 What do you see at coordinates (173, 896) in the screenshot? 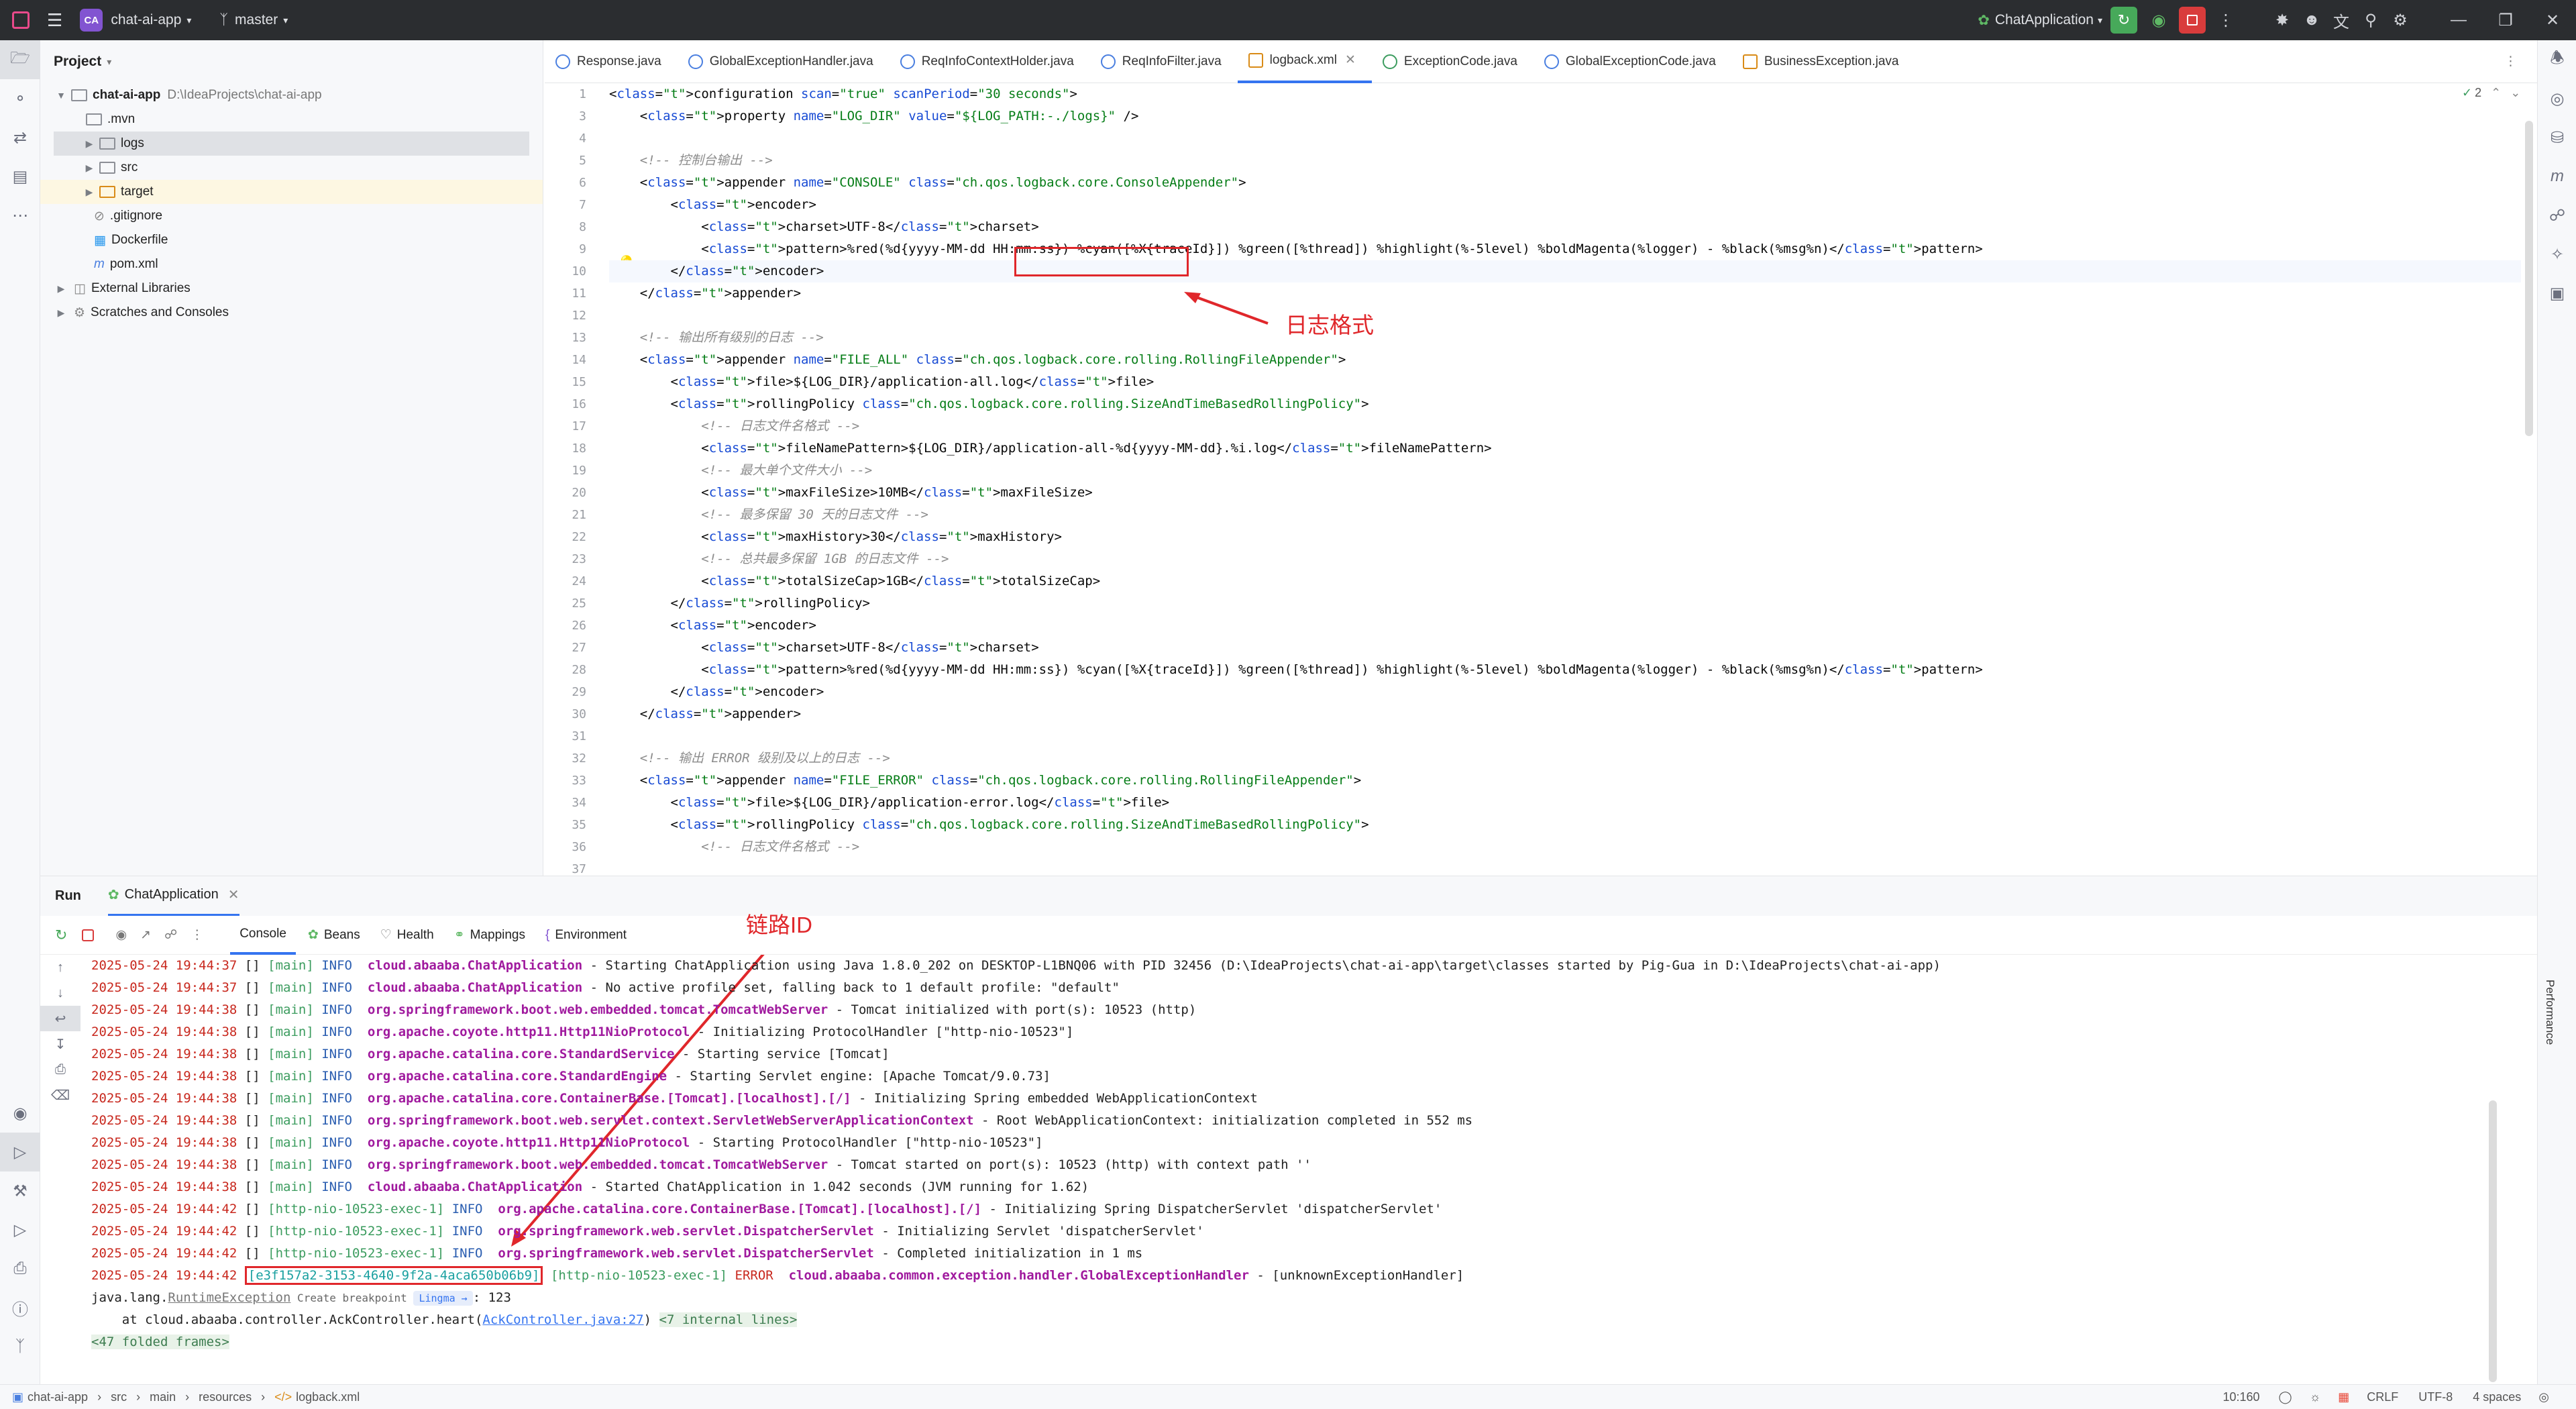
I see `run-config-tab: ✿ ChatApplication ✕` at bounding box center [173, 896].